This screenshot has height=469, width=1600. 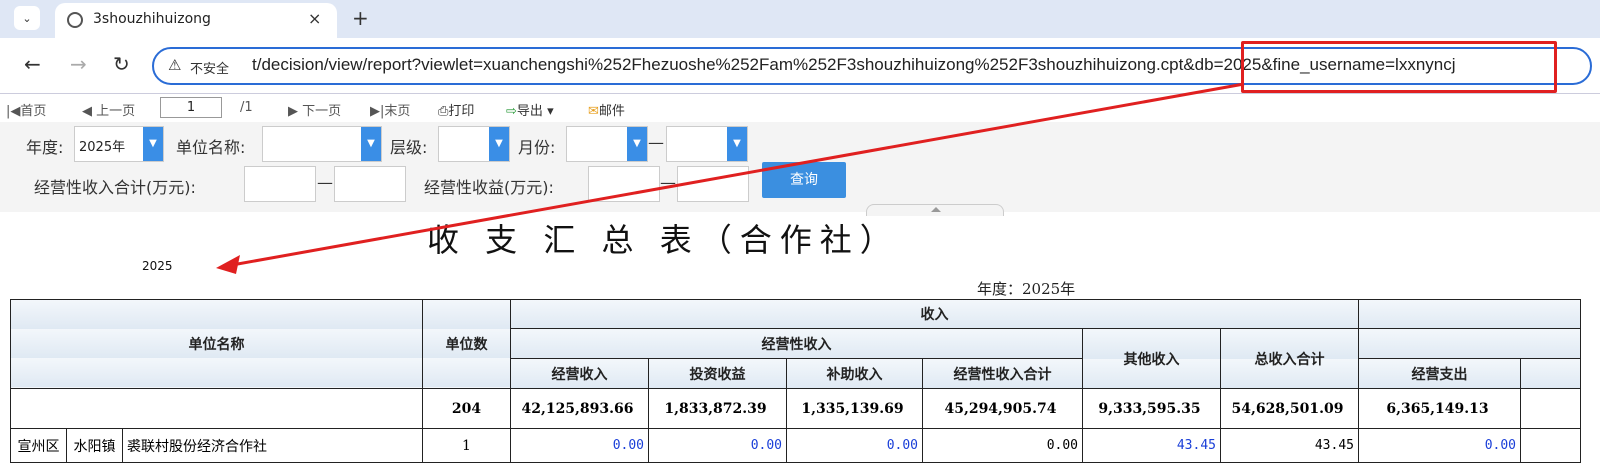 What do you see at coordinates (228, 264) in the screenshot?
I see `arrow-head` at bounding box center [228, 264].